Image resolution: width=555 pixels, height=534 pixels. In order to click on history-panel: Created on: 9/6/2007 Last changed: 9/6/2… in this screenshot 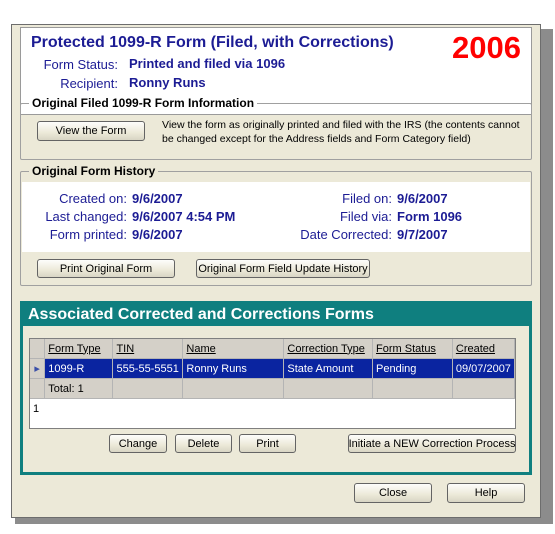, I will do `click(276, 217)`.